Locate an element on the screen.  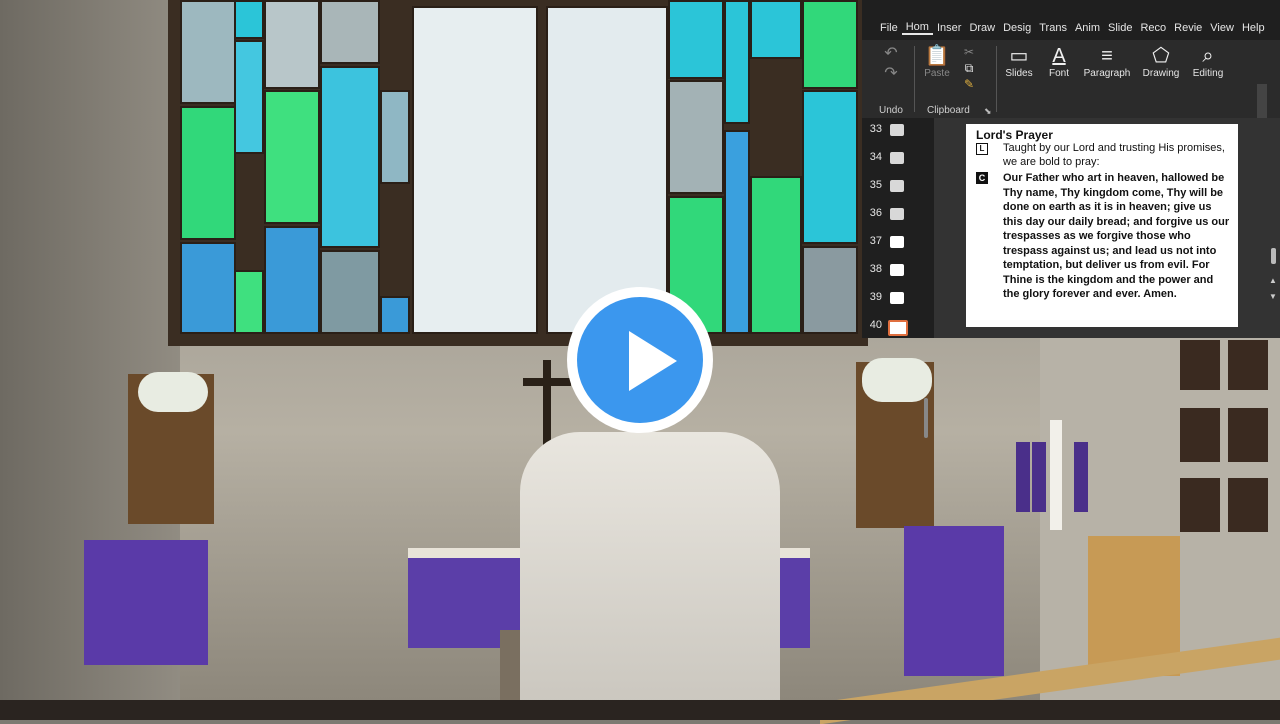
slide-number: 36 is located at coordinates (875, 213).